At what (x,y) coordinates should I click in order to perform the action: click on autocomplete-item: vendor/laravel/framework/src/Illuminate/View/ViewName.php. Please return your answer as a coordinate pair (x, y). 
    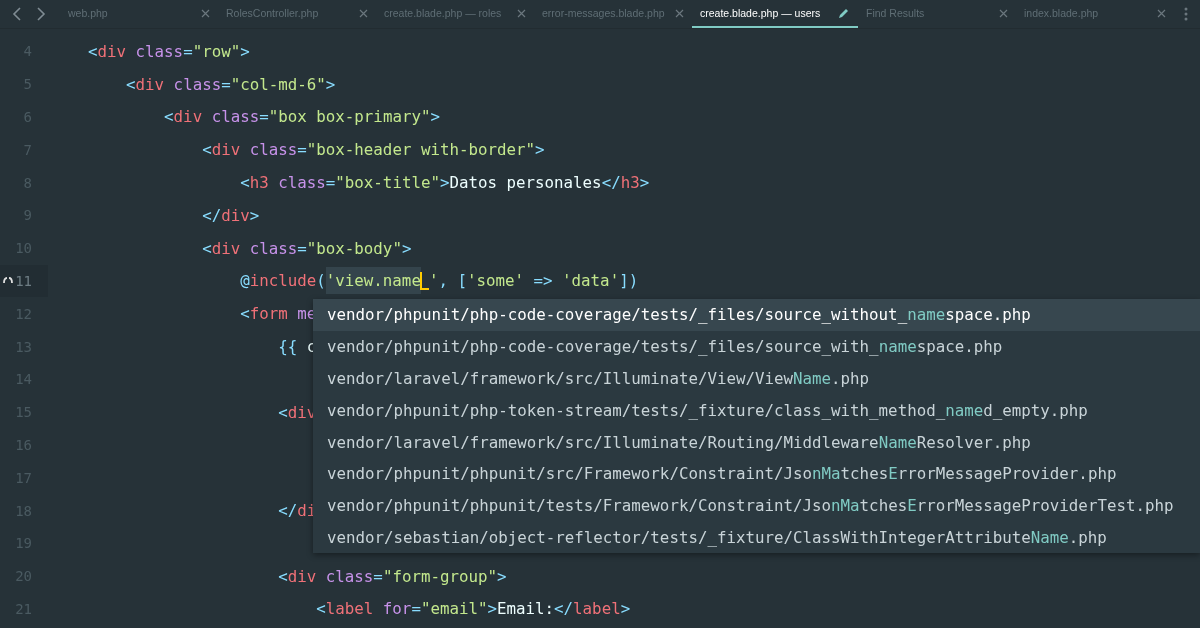
    Looking at the image, I should click on (756, 378).